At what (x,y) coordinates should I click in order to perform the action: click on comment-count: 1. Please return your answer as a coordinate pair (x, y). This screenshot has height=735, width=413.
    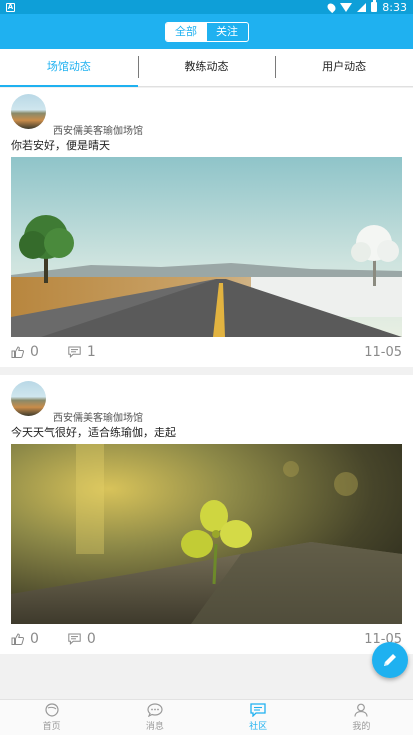
    Looking at the image, I should click on (91, 352).